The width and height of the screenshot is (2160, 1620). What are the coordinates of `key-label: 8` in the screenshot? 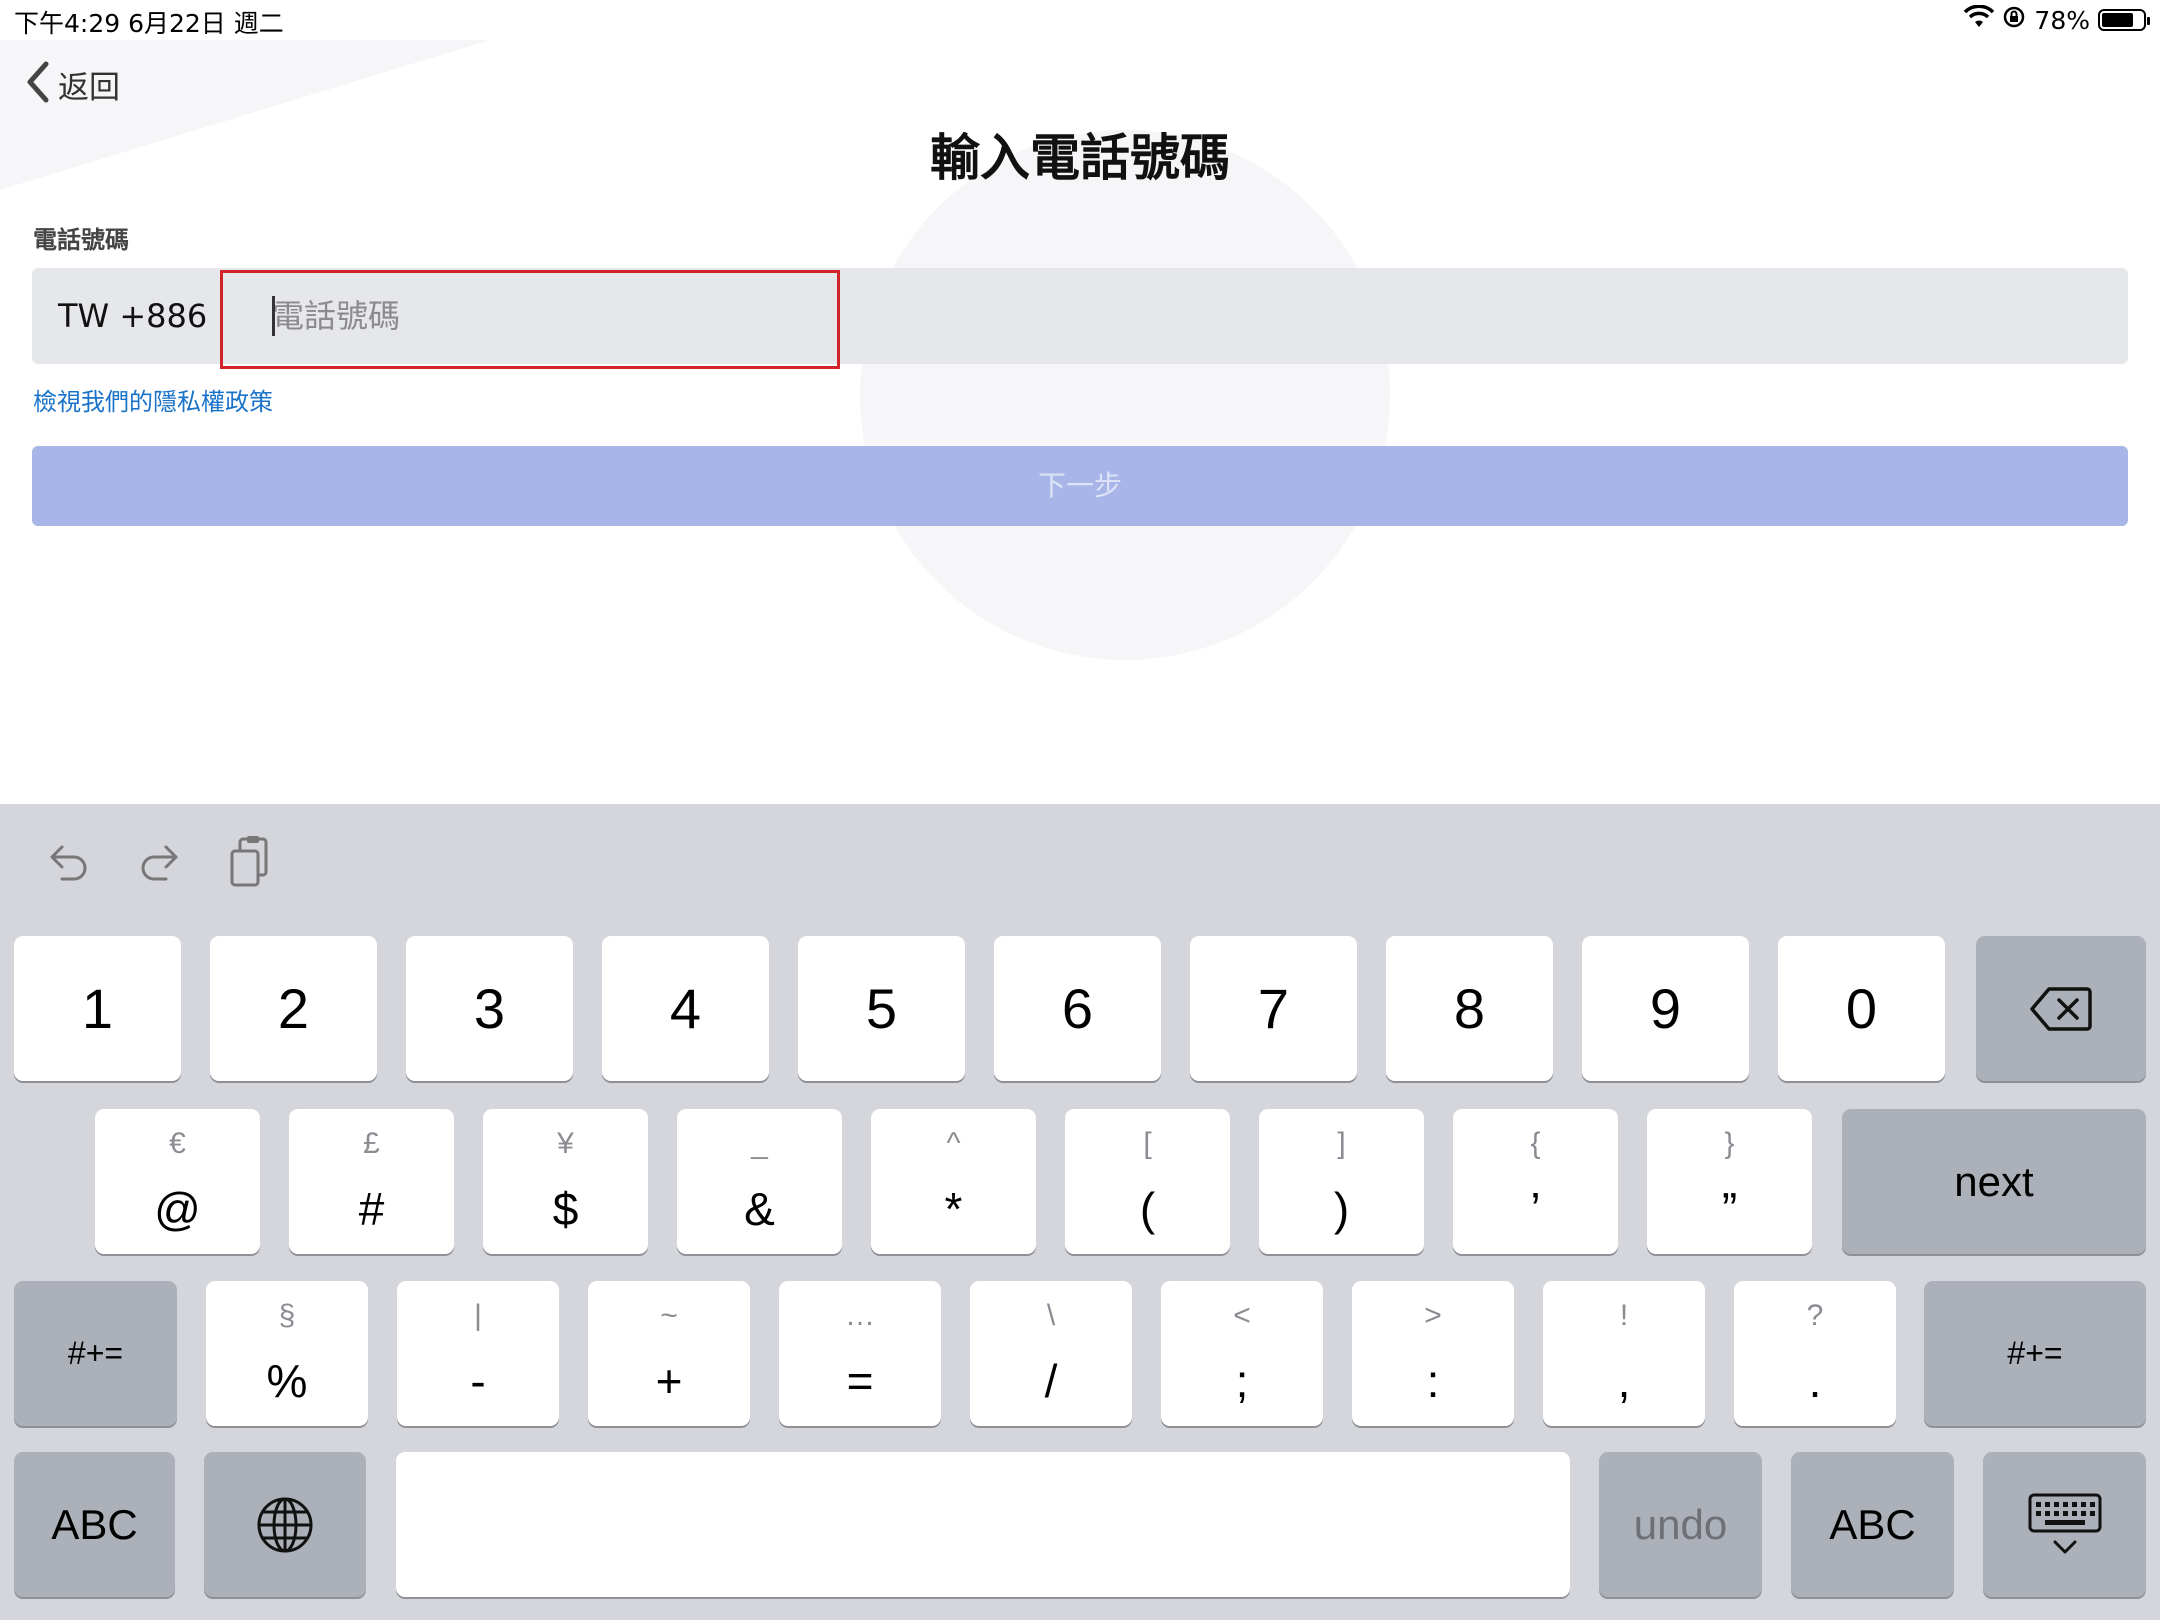 It's located at (1469, 1008).